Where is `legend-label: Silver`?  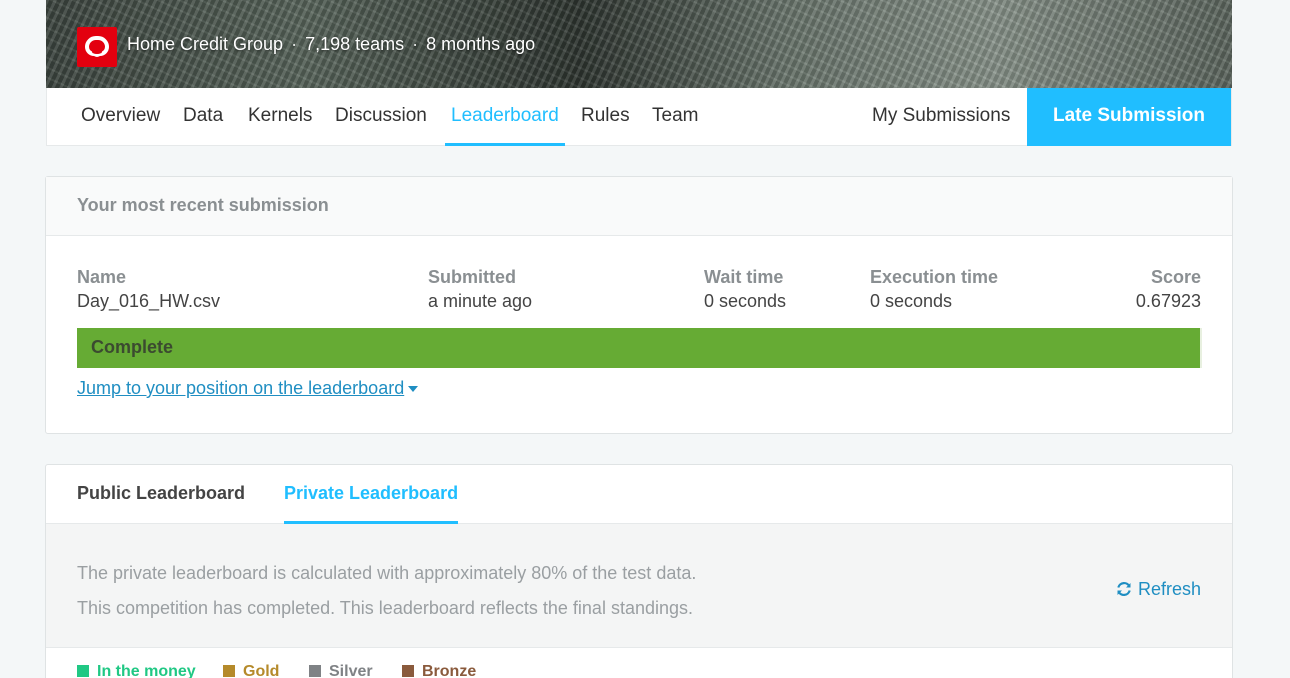
legend-label: Silver is located at coordinates (351, 670).